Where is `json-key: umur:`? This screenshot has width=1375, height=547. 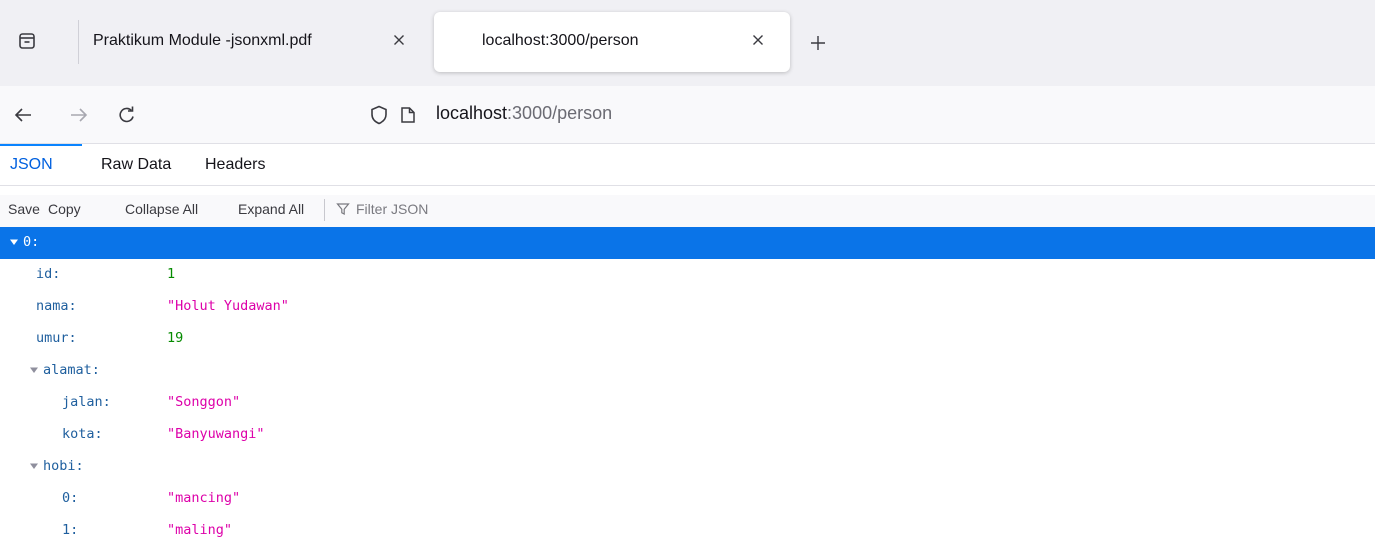
json-key: umur: is located at coordinates (56, 338).